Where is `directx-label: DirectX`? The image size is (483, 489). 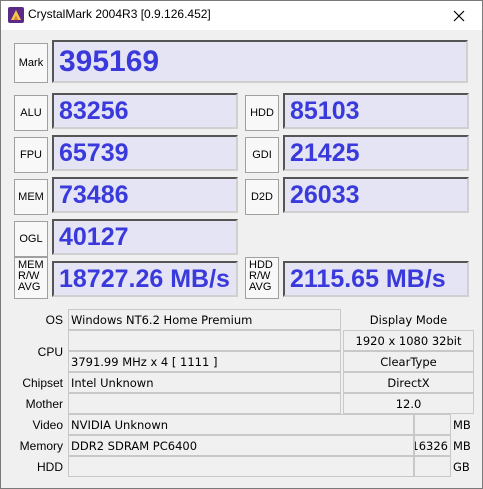 directx-label: DirectX is located at coordinates (408, 382).